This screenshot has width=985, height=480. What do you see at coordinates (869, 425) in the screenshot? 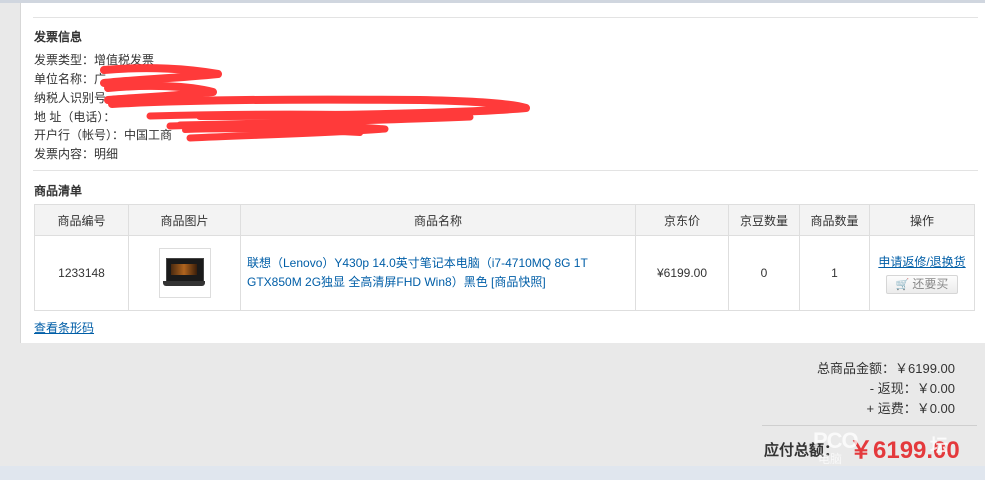
I see `total-divider` at bounding box center [869, 425].